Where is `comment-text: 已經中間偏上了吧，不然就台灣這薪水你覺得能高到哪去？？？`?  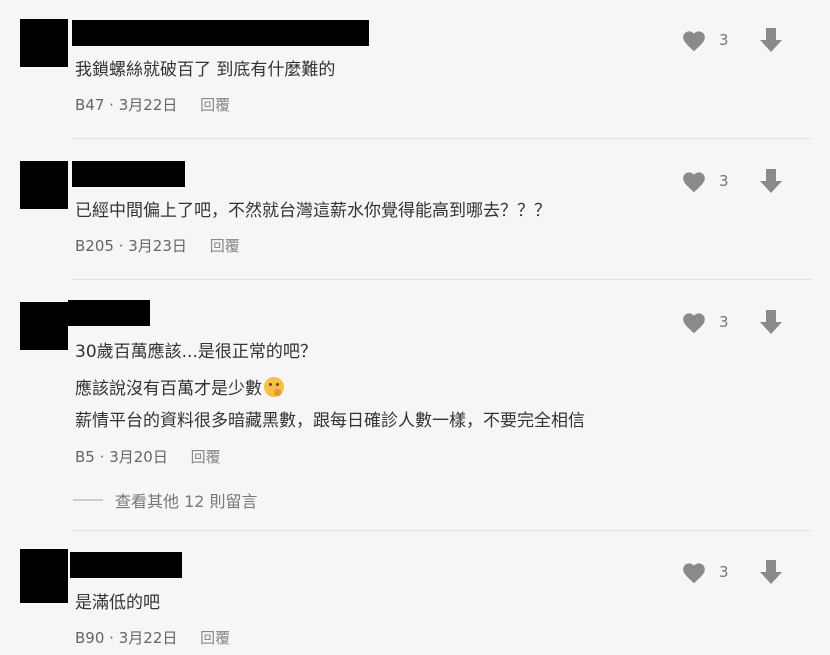 comment-text: 已經中間偏上了吧，不然就台灣這薪水你覺得能高到哪去？？？ is located at coordinates (313, 211).